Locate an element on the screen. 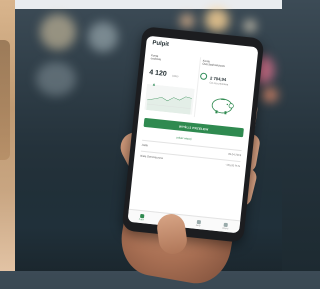 This screenshot has width=320, height=289. top-banner-edge is located at coordinates (141, 4).